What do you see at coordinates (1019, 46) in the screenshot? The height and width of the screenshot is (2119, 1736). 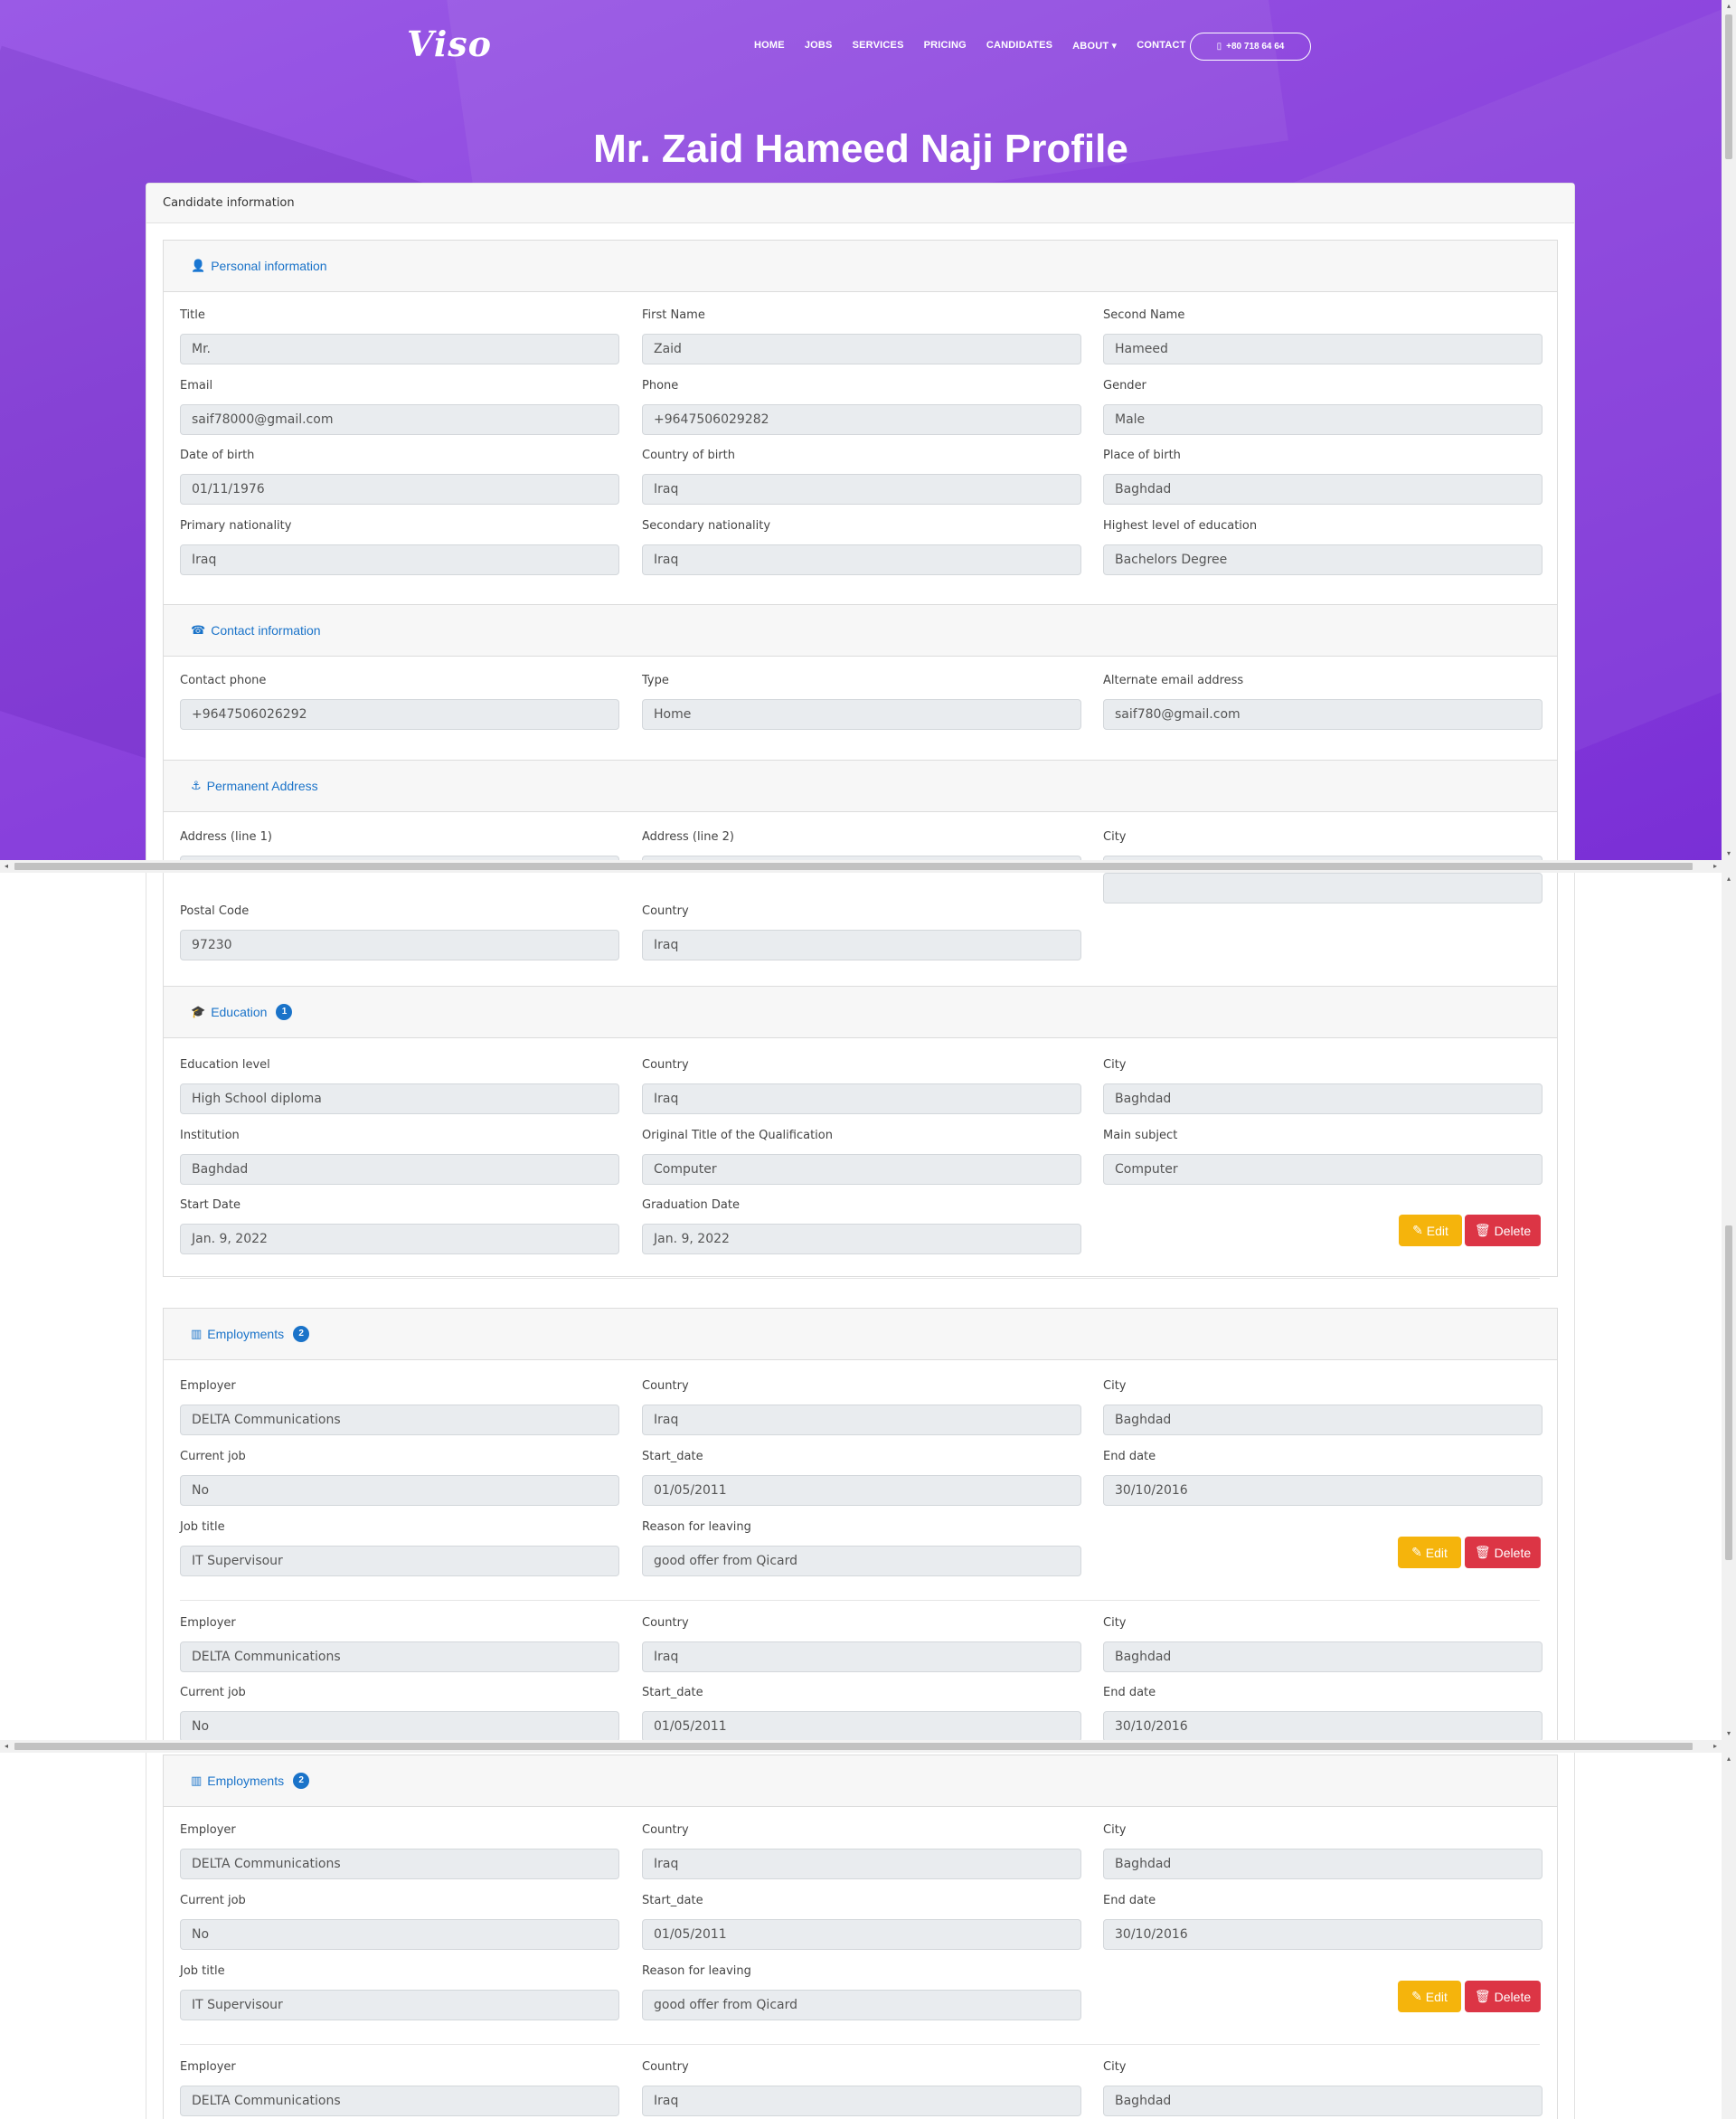 I see `nav-candidates: CANDIDATES` at bounding box center [1019, 46].